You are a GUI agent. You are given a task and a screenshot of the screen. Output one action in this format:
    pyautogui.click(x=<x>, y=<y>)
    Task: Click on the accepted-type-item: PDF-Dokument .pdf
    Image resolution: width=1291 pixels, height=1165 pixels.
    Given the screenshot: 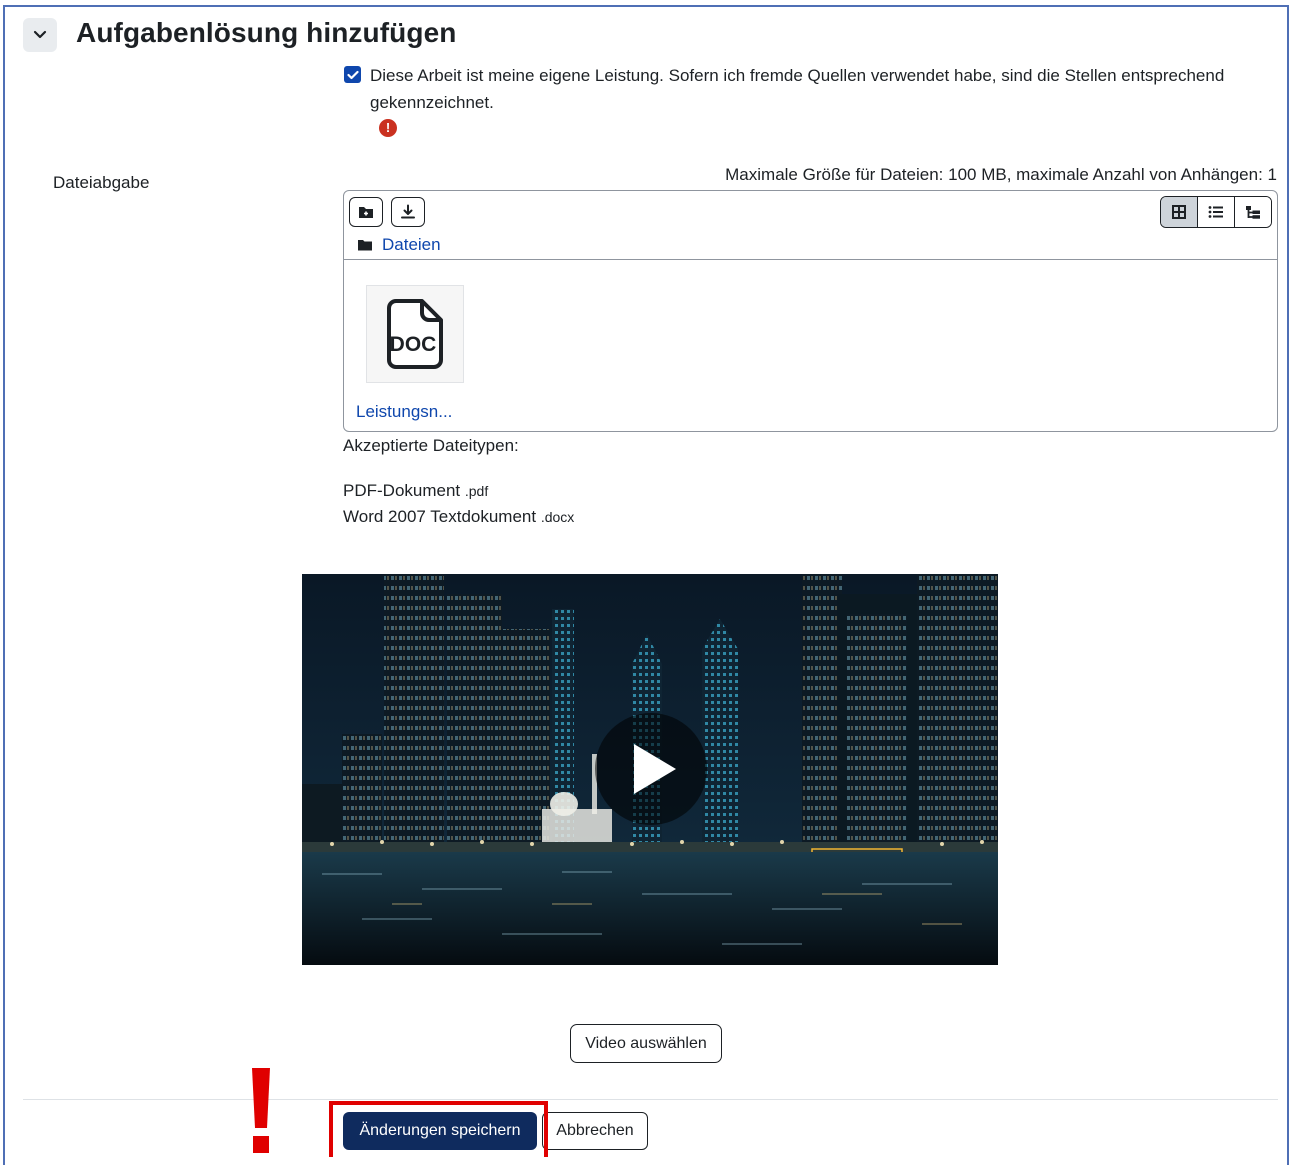 What is the action you would take?
    pyautogui.click(x=415, y=491)
    